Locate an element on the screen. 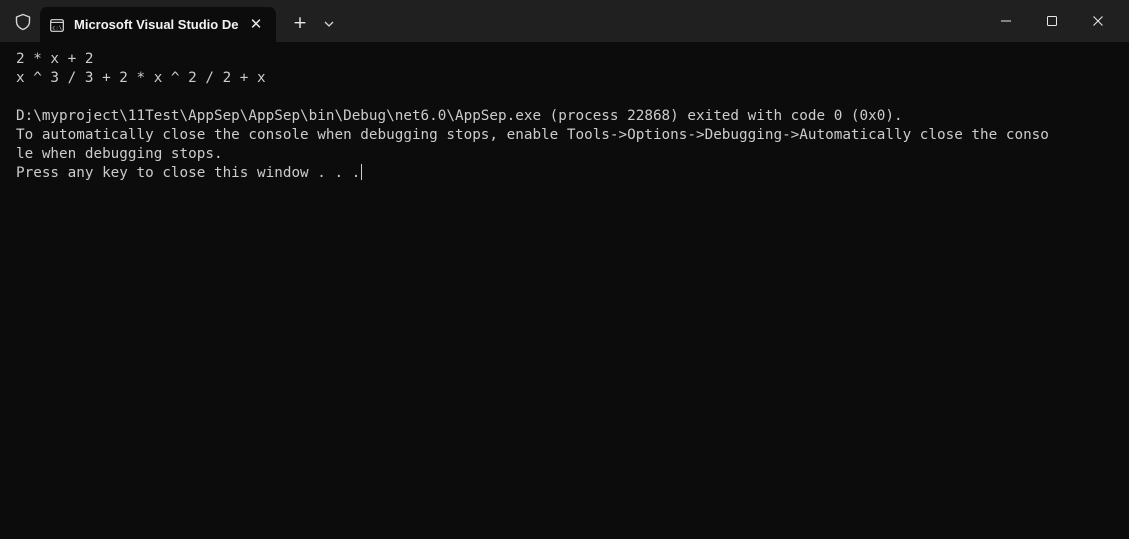 This screenshot has width=1129, height=539. minimize-button is located at coordinates (1006, 21).